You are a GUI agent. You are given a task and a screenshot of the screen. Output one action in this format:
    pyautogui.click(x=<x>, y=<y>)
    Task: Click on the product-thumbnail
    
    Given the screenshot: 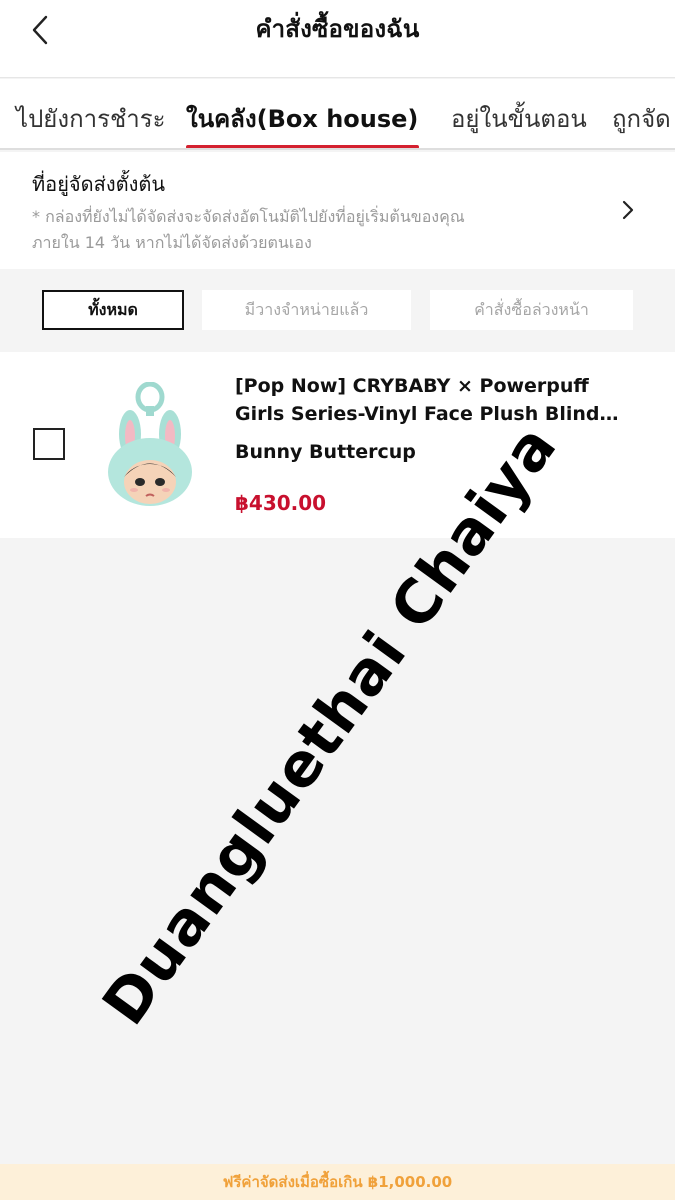 What is the action you would take?
    pyautogui.click(x=150, y=446)
    